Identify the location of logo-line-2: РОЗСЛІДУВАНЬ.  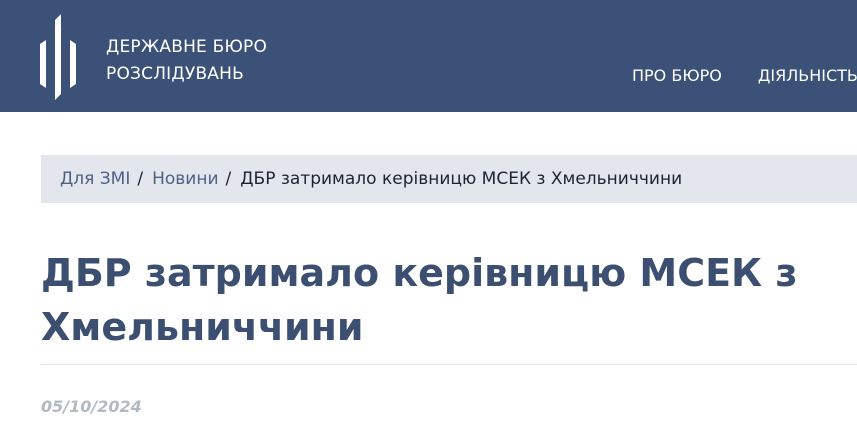
(175, 74).